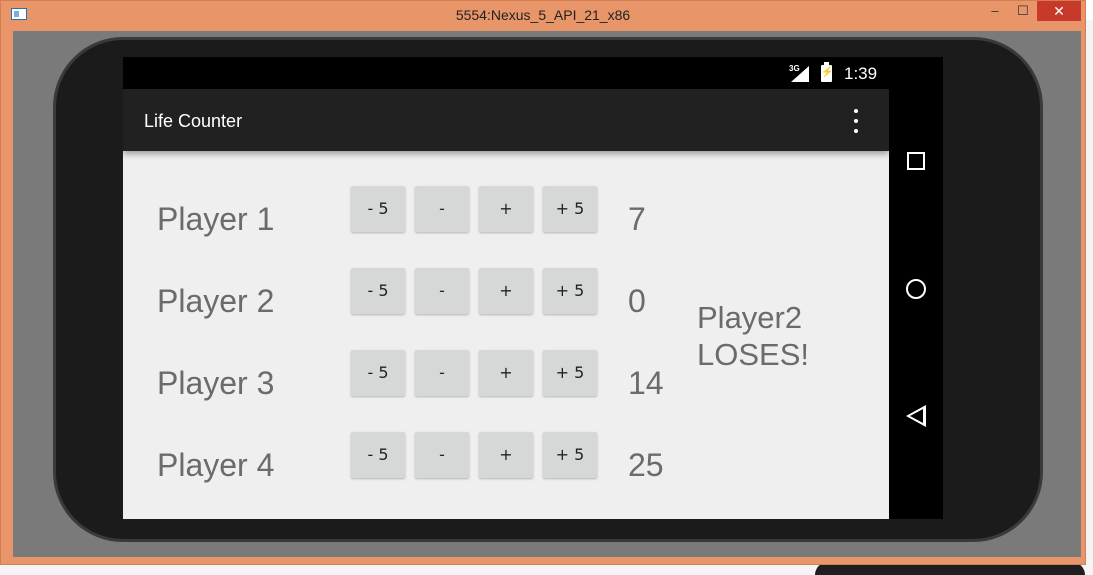 Image resolution: width=1093 pixels, height=575 pixels. What do you see at coordinates (570, 291) in the screenshot?
I see `player-2-plus5-button: + 5` at bounding box center [570, 291].